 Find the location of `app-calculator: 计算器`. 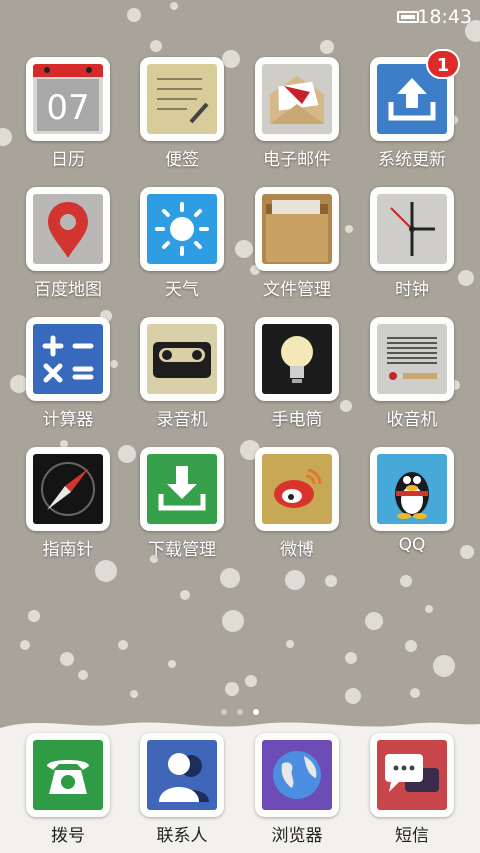

app-calculator: 计算器 is located at coordinates (68, 377).